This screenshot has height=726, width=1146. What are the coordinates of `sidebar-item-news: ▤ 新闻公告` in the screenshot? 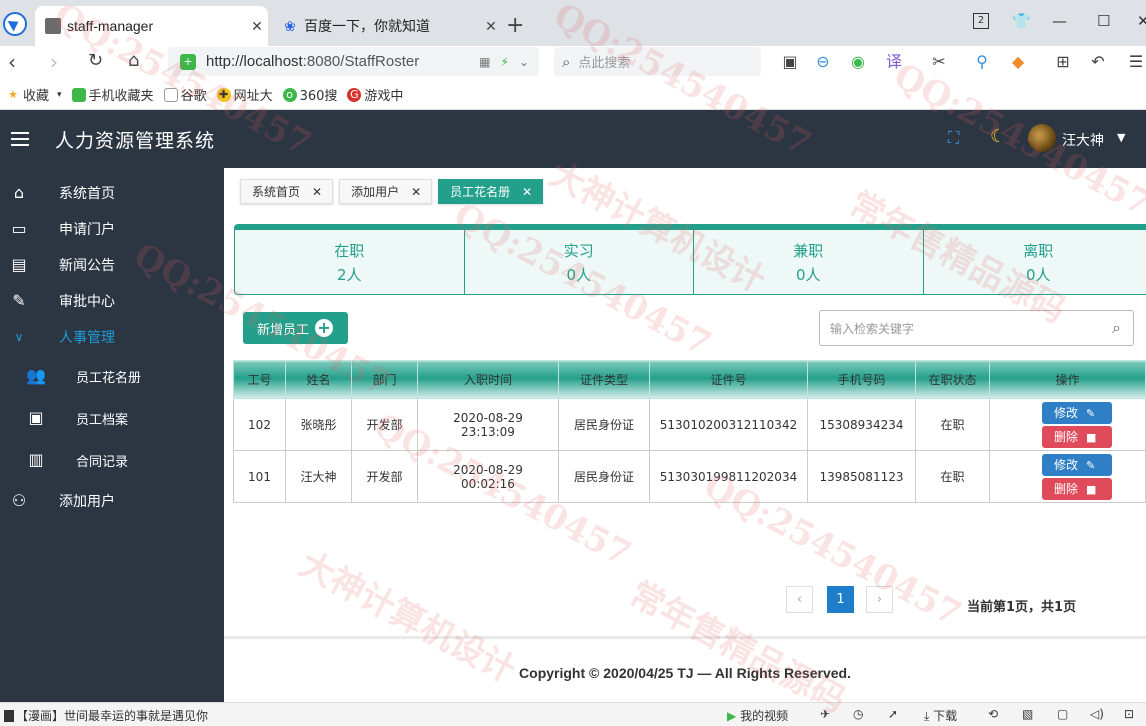 It's located at (112, 265).